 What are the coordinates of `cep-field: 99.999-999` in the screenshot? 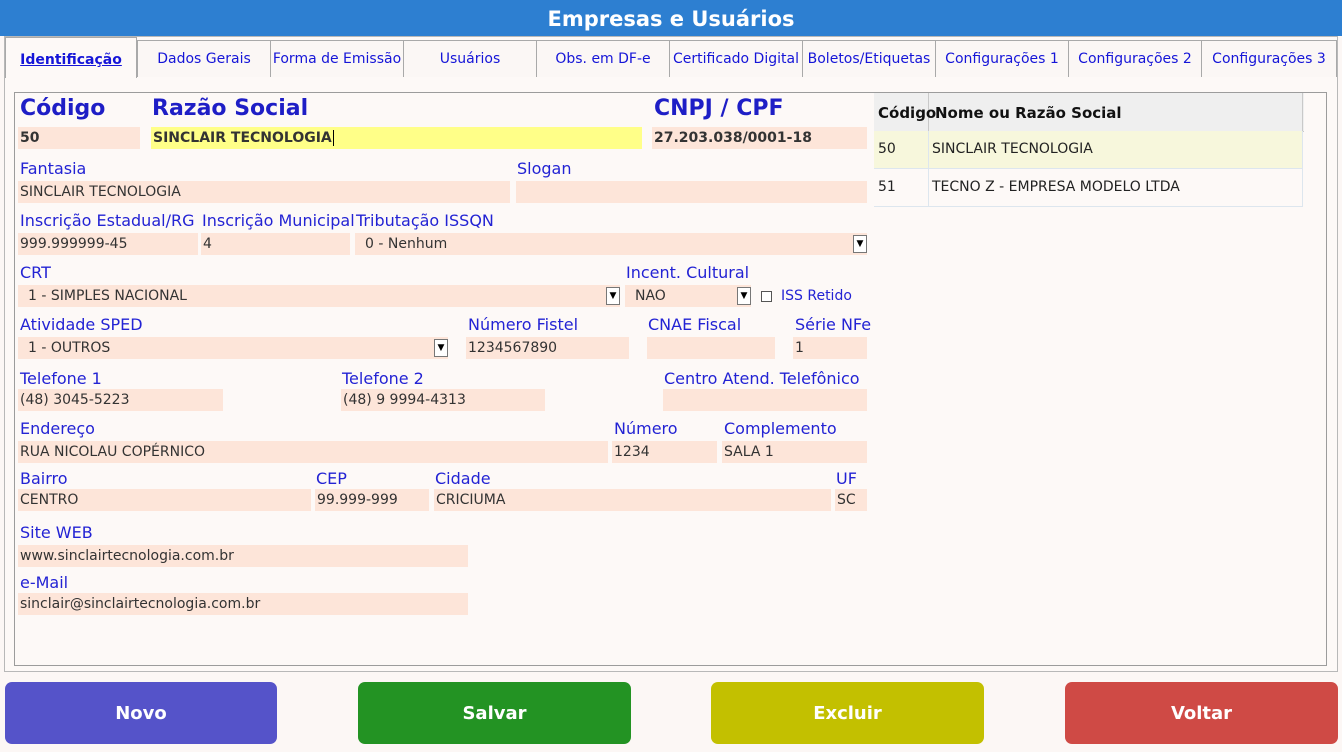 It's located at (372, 500).